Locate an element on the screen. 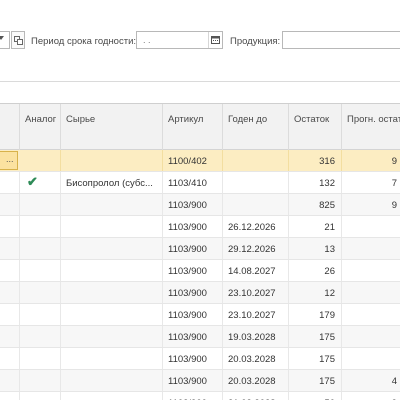 The height and width of the screenshot is (400, 400). expiry-period-value: . . is located at coordinates (147, 40).